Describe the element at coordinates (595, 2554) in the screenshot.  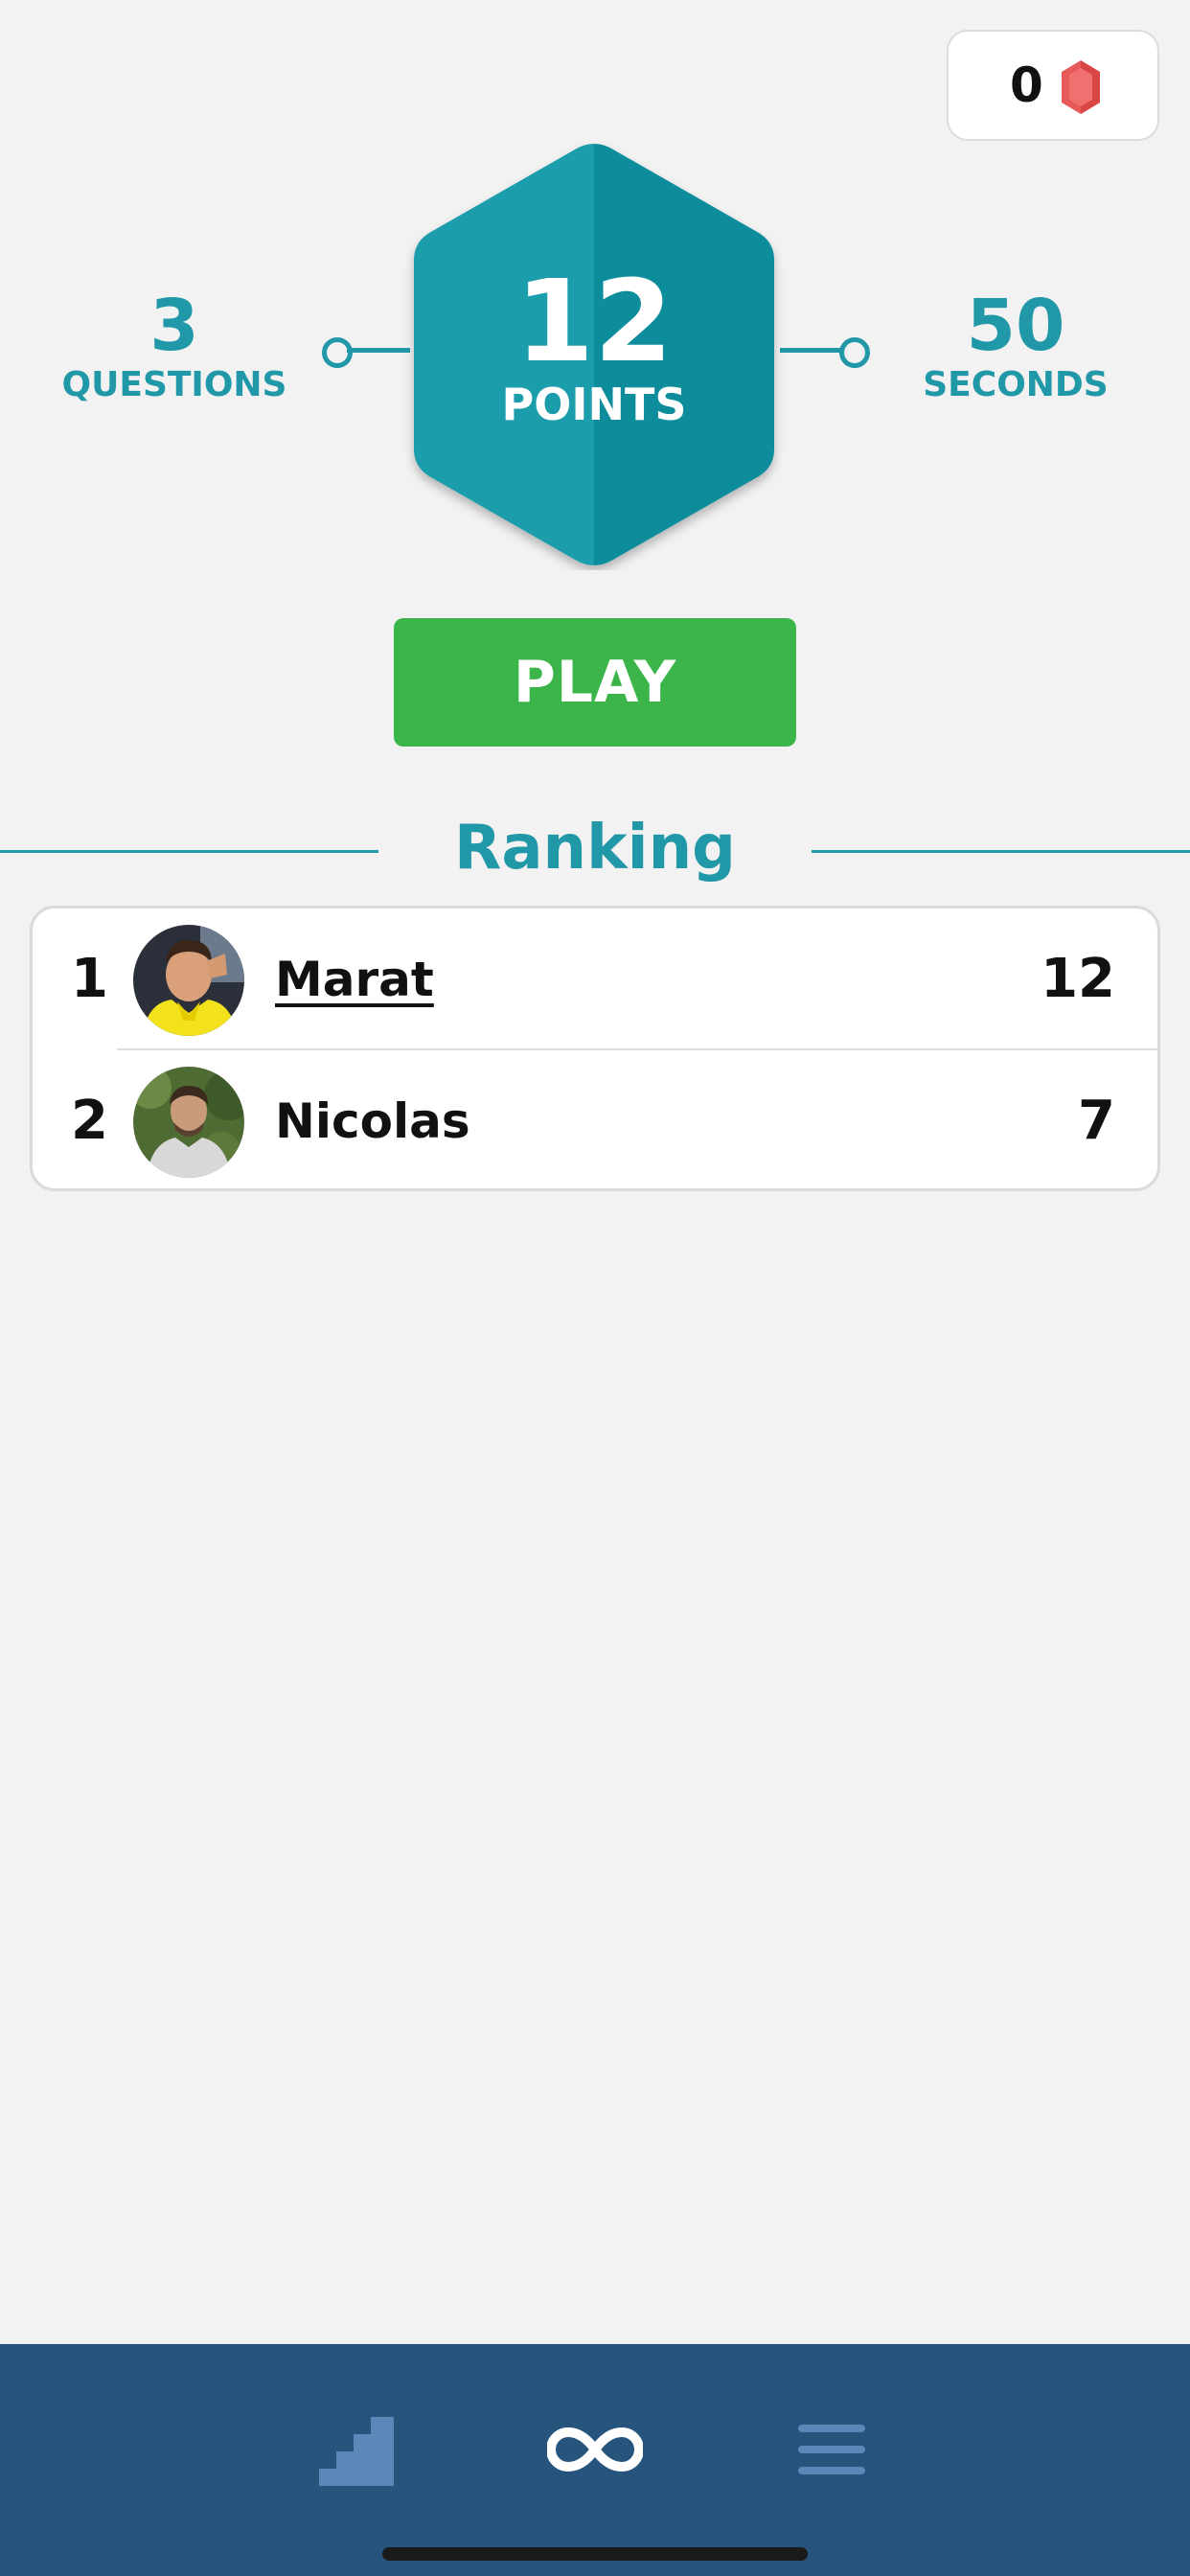
I see `home-indicator` at that location.